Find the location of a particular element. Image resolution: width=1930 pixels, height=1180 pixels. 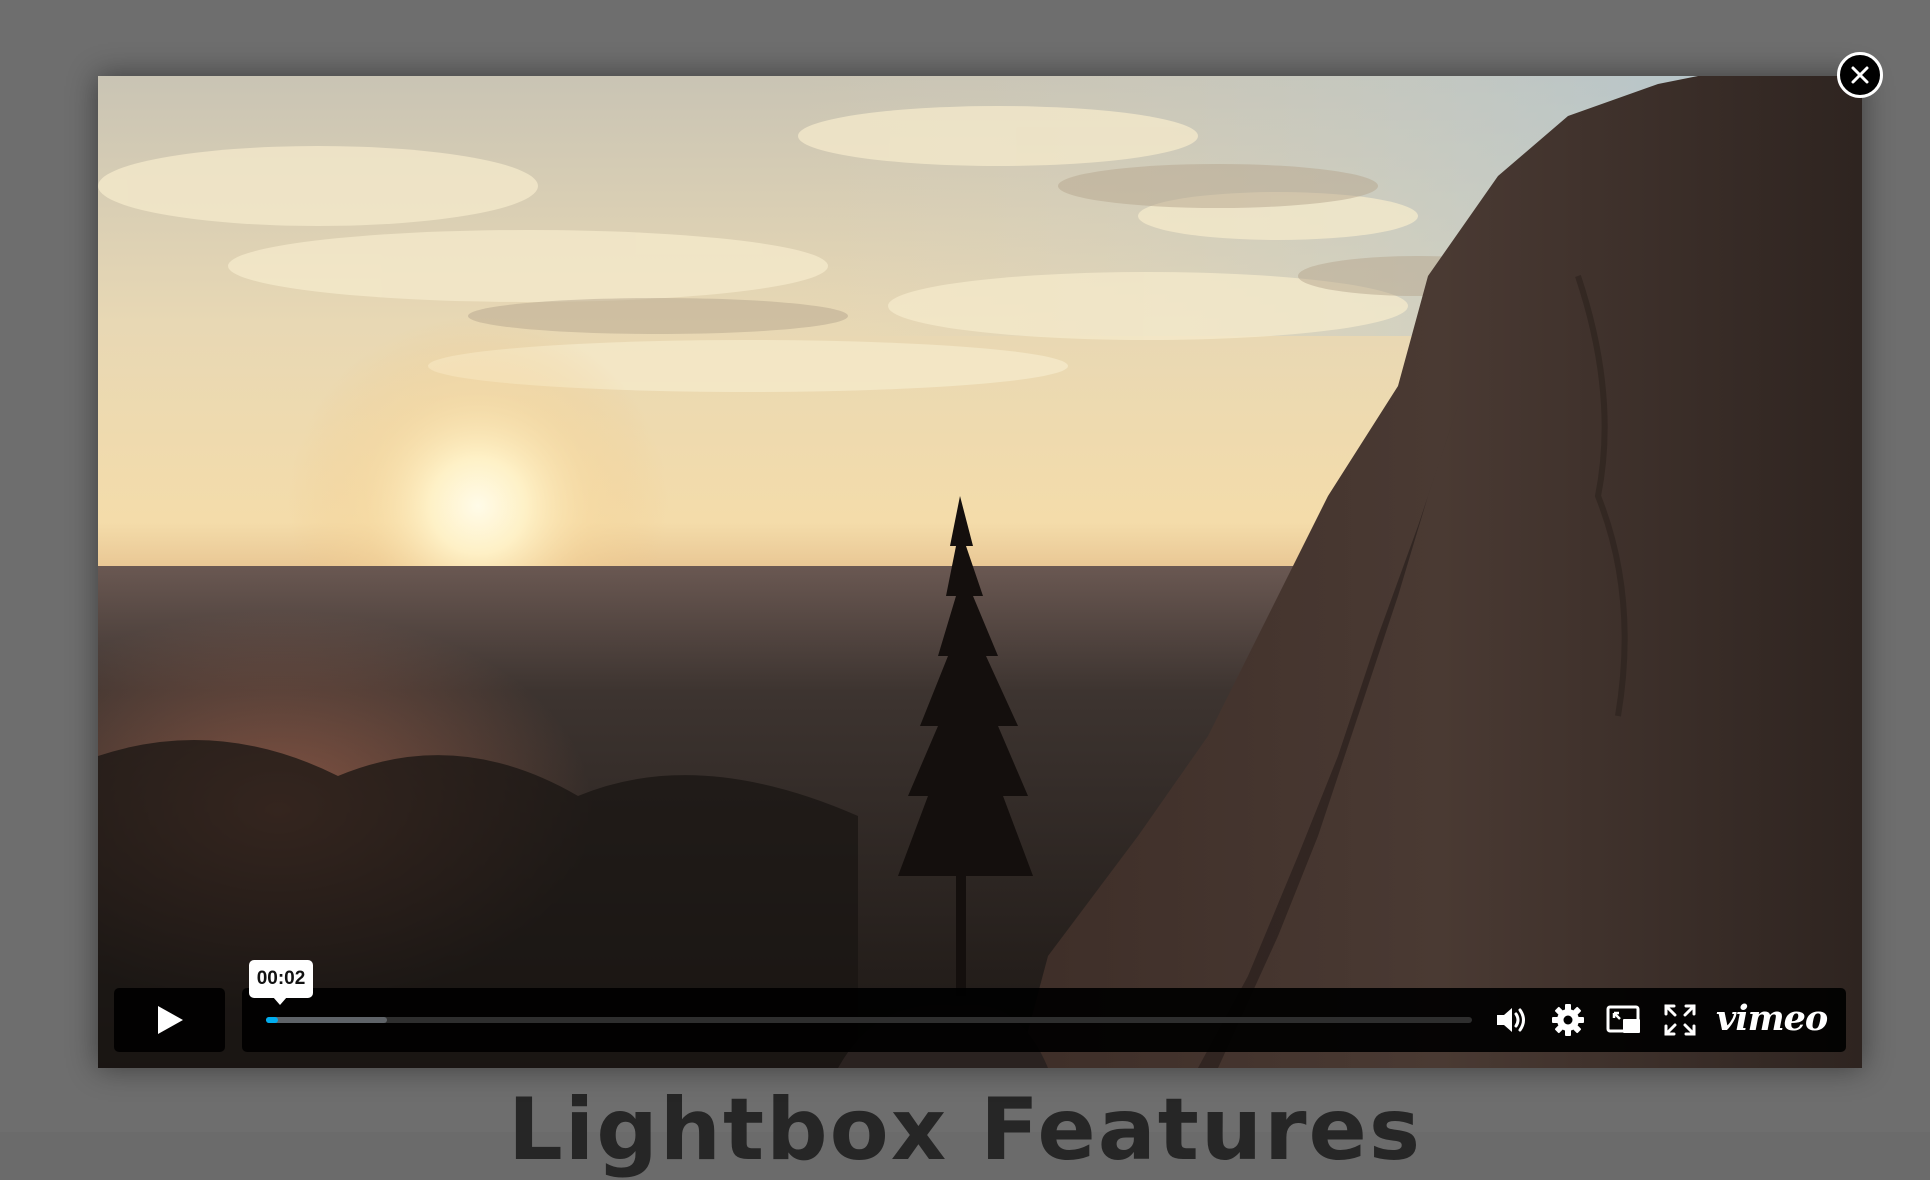

volume-button is located at coordinates (1512, 1020).